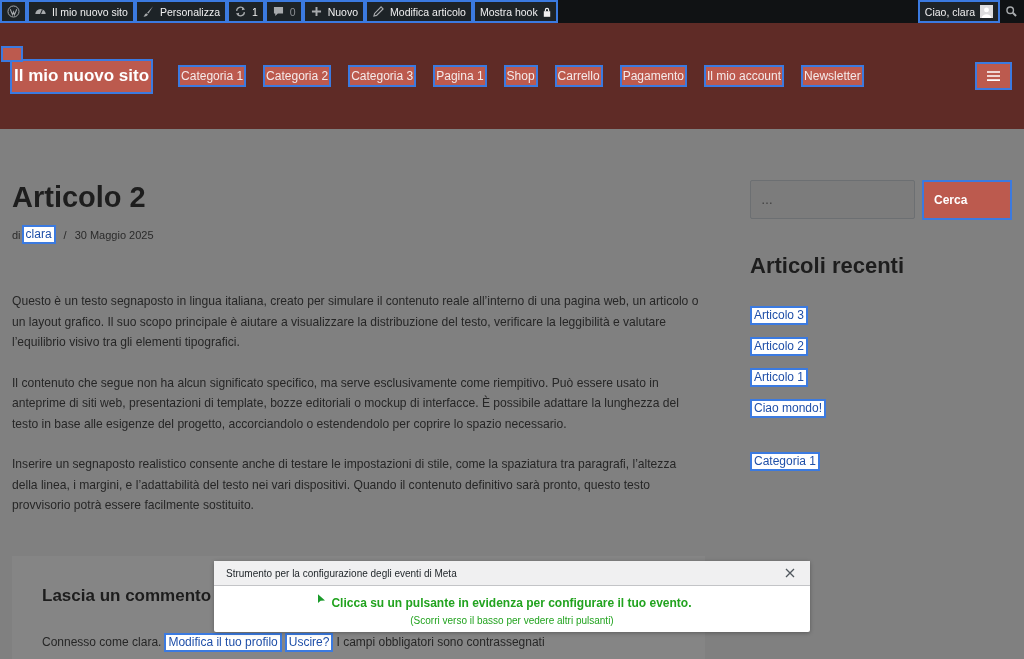 Image resolution: width=1024 pixels, height=659 pixels. I want to click on comment-title: Lascia un commento, so click(127, 595).